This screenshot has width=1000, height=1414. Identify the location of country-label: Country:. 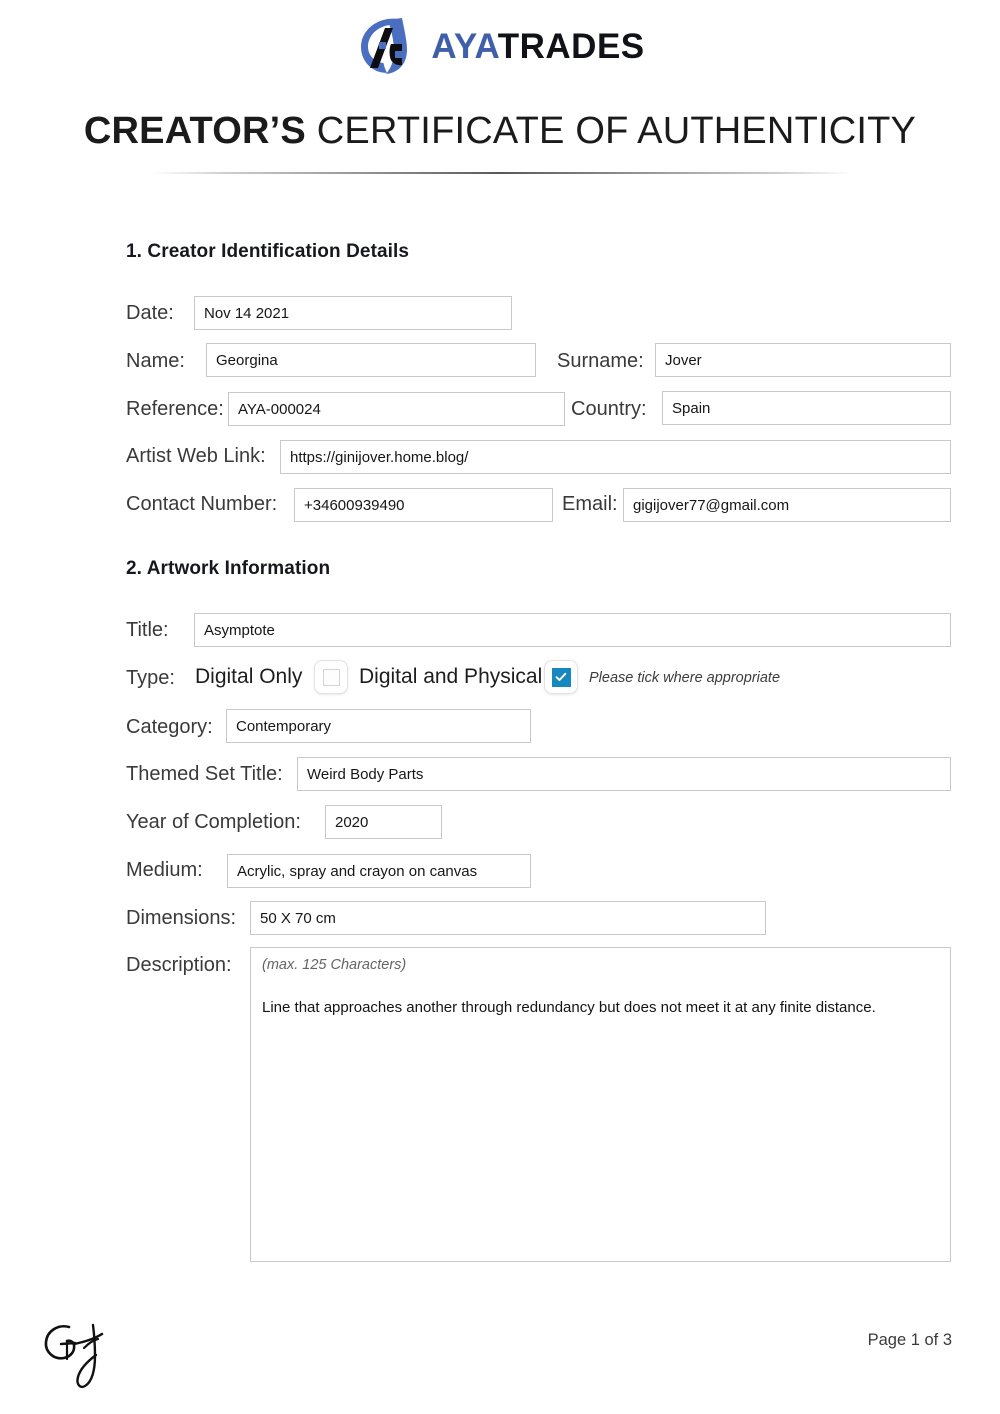
(609, 409).